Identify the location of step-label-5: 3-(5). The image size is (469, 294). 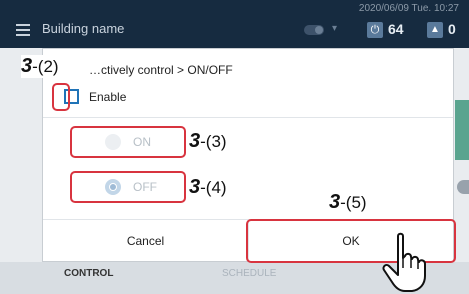
(348, 202).